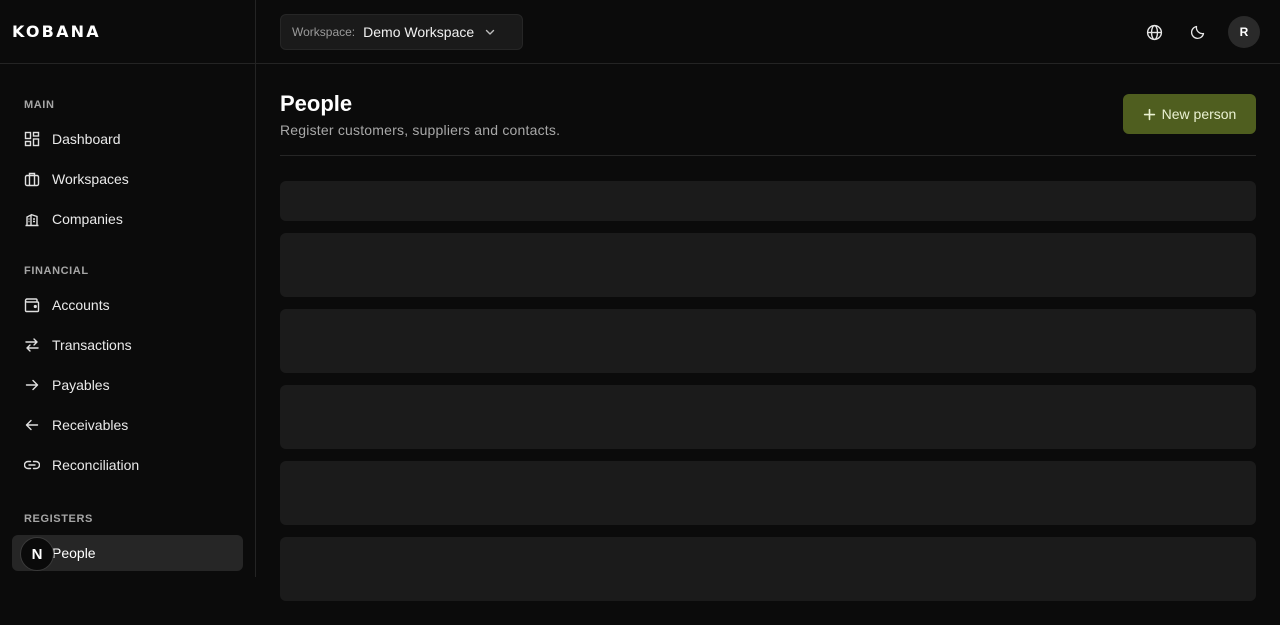  Describe the element at coordinates (39, 105) in the screenshot. I see `section-main-title: MAIN` at that location.